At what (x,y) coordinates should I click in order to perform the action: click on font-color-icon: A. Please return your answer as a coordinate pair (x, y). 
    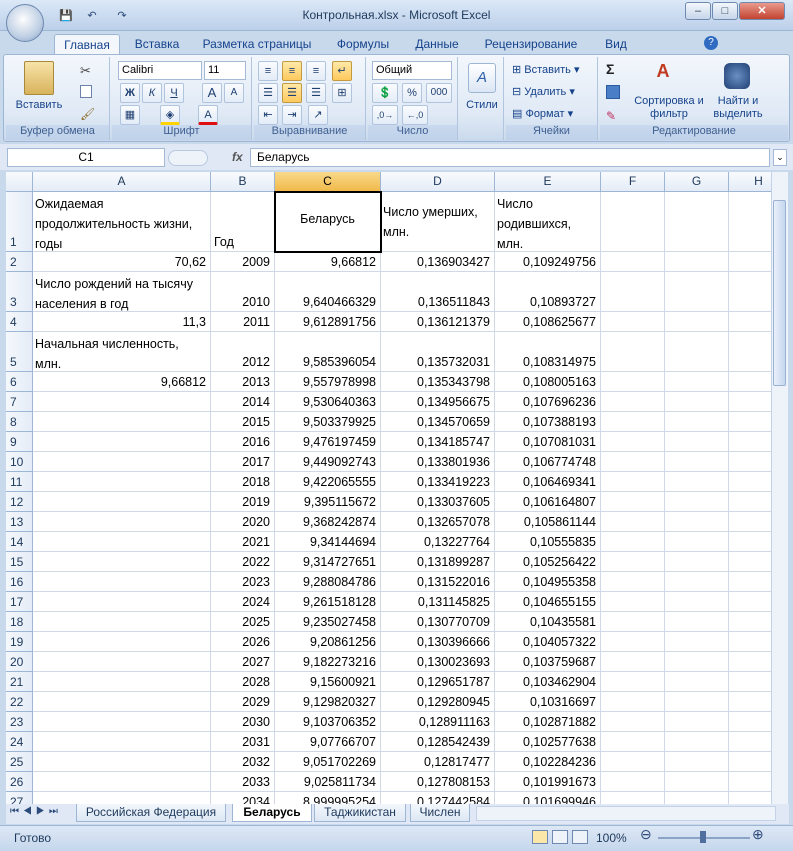
    Looking at the image, I should click on (208, 115).